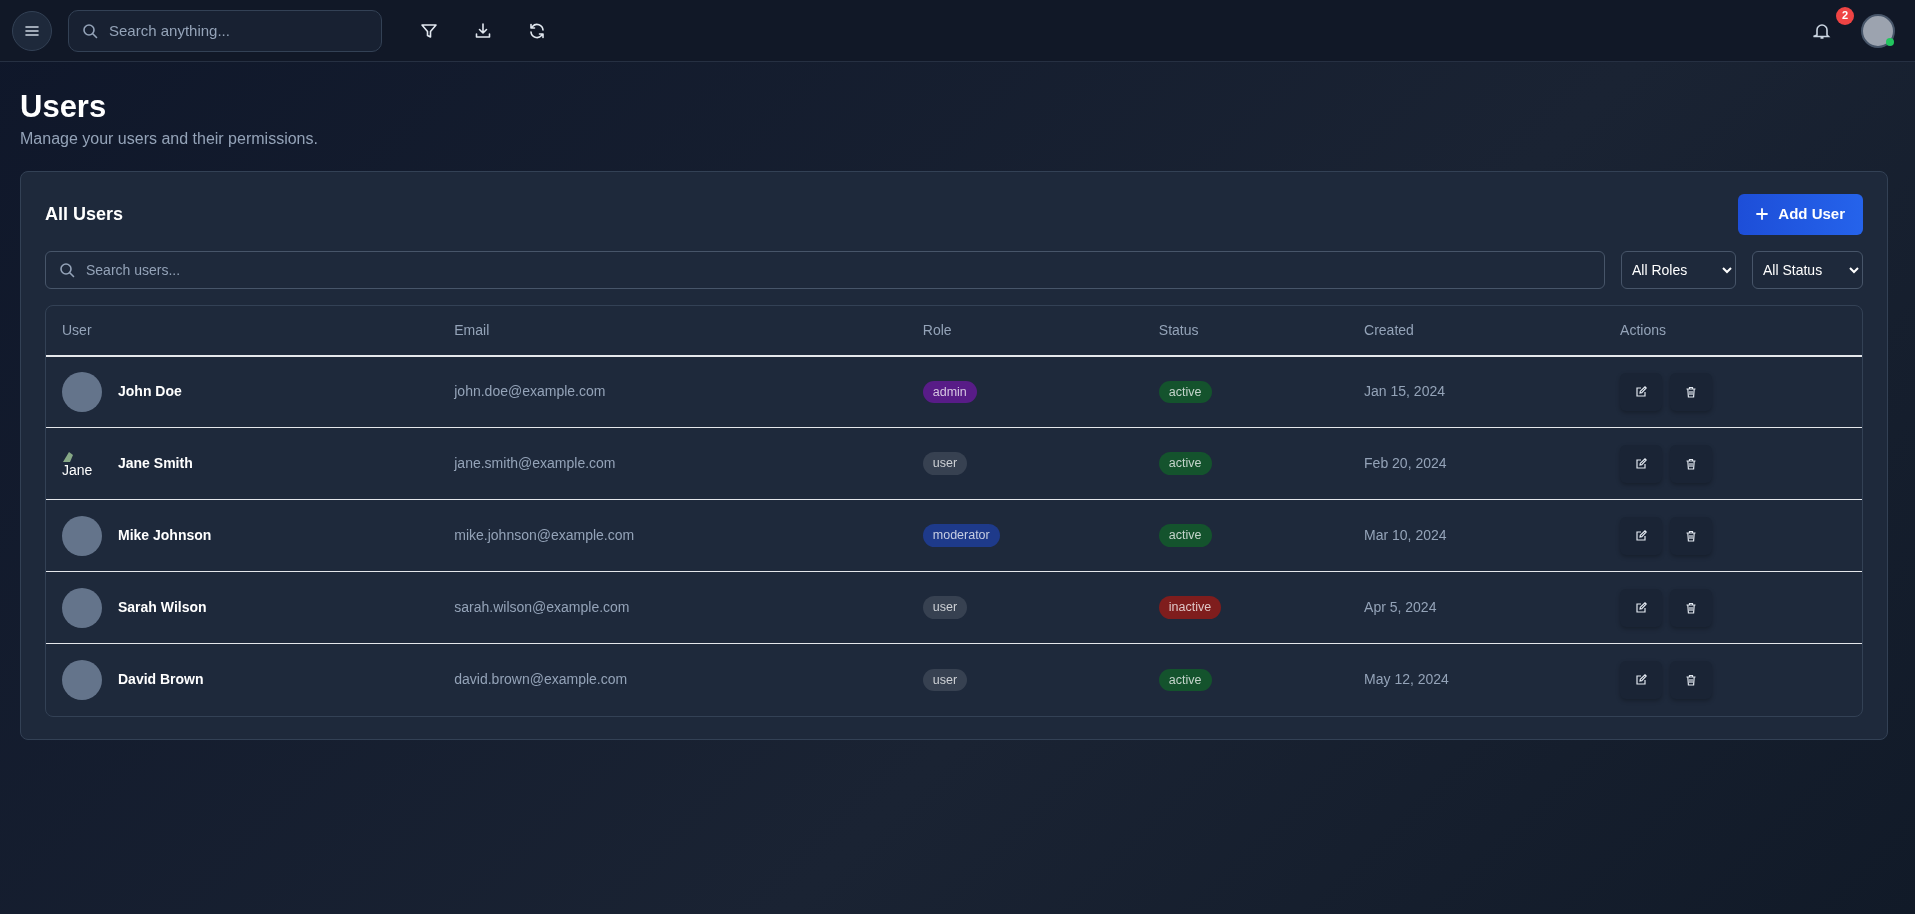  What do you see at coordinates (530, 391) in the screenshot?
I see `user-email: john.doe@example.com` at bounding box center [530, 391].